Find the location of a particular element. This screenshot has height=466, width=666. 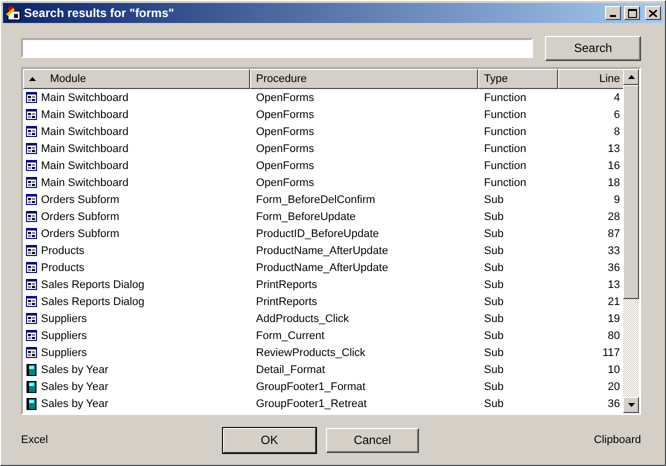

ok-button: OK is located at coordinates (269, 440).